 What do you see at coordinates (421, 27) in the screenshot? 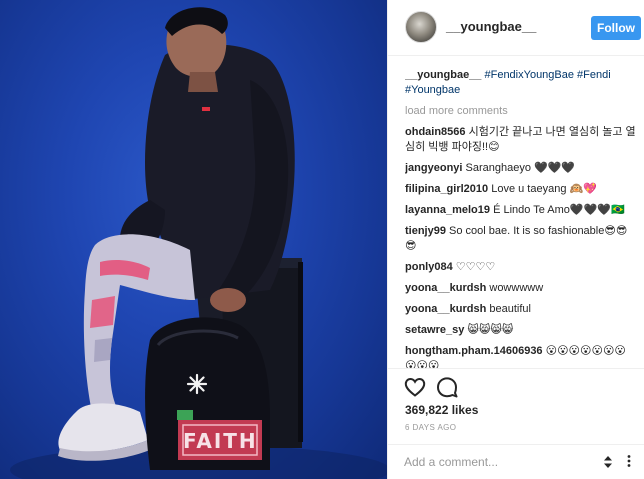
I see `avatar` at bounding box center [421, 27].